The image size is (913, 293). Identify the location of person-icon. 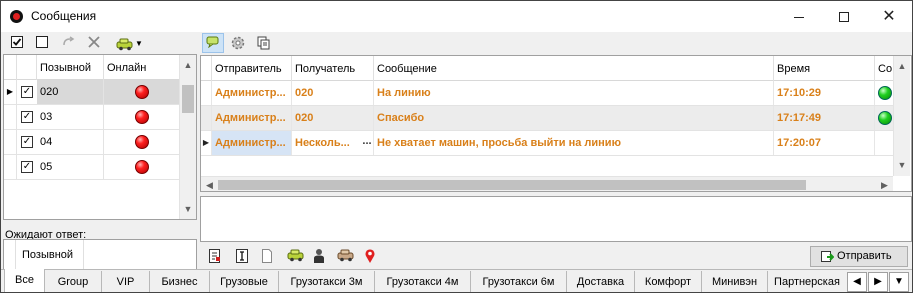
(319, 256).